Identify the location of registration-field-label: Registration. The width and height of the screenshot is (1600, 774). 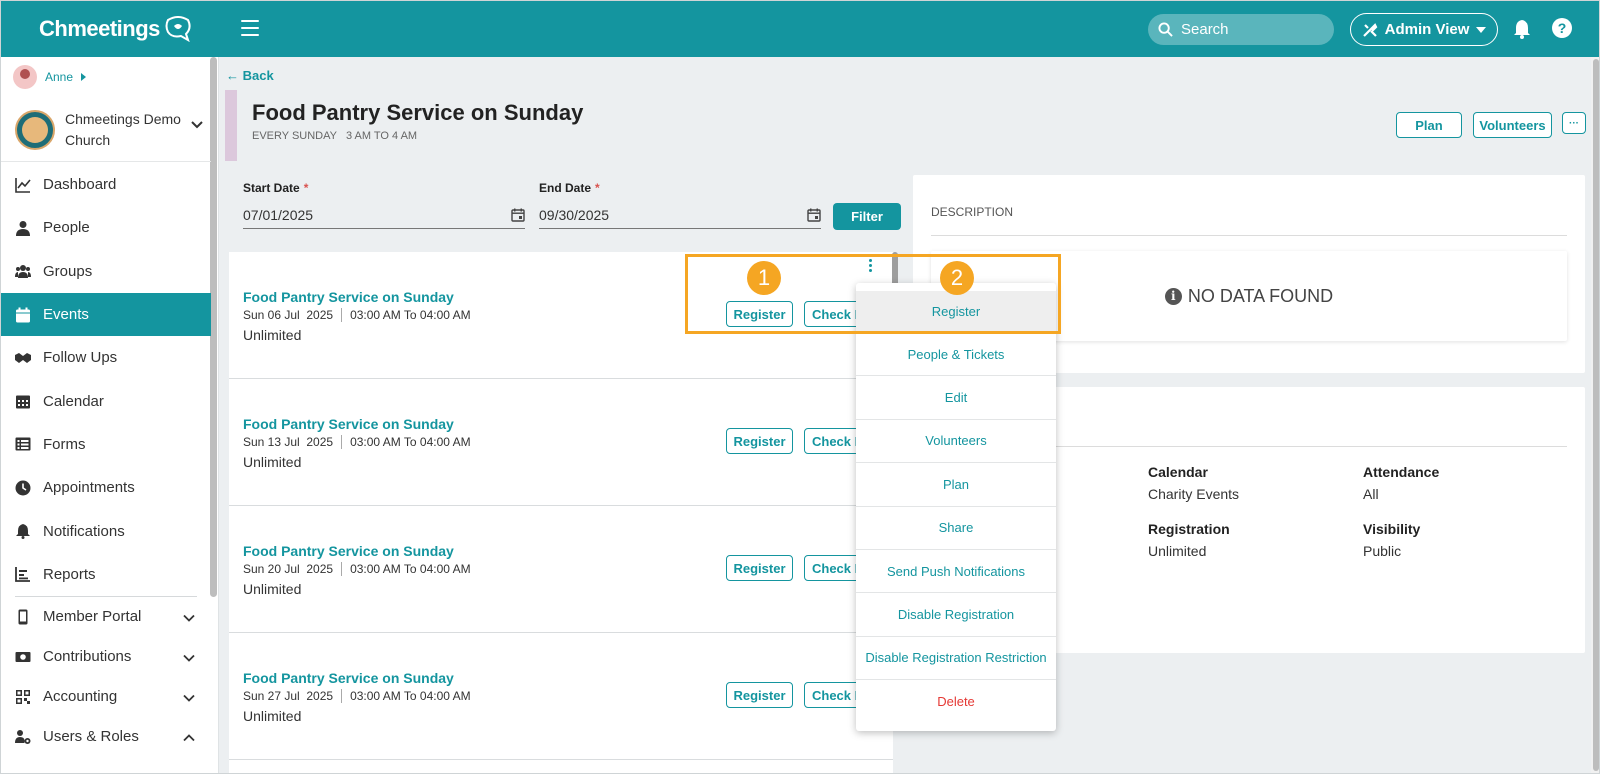
(1189, 529).